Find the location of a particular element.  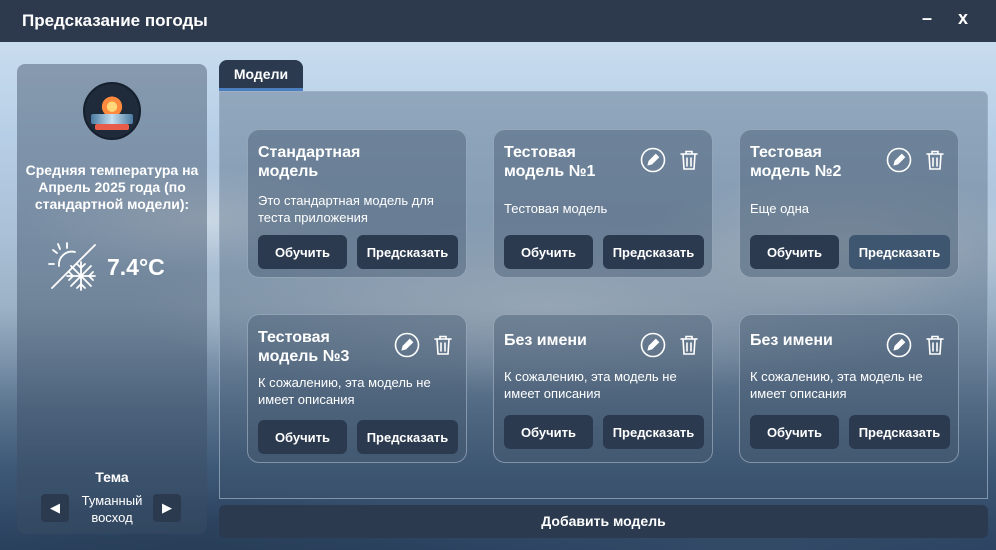

theme-name: Туманный восход is located at coordinates (112, 509).